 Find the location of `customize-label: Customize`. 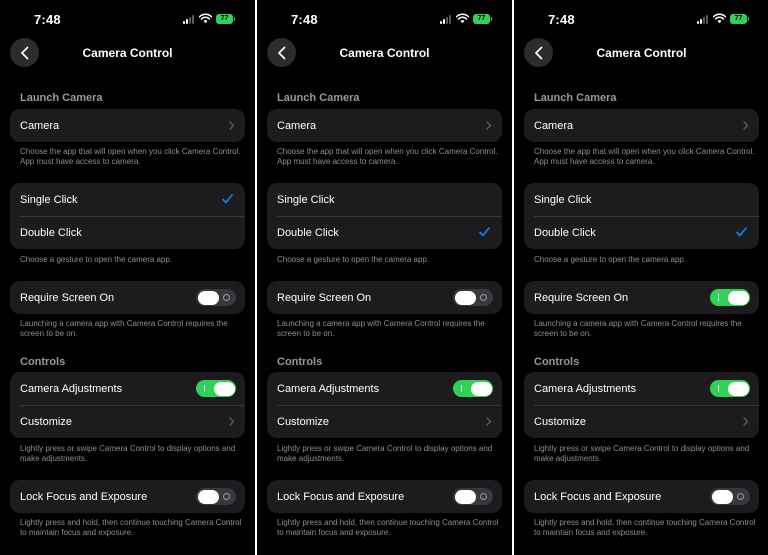

customize-label: Customize is located at coordinates (560, 421).